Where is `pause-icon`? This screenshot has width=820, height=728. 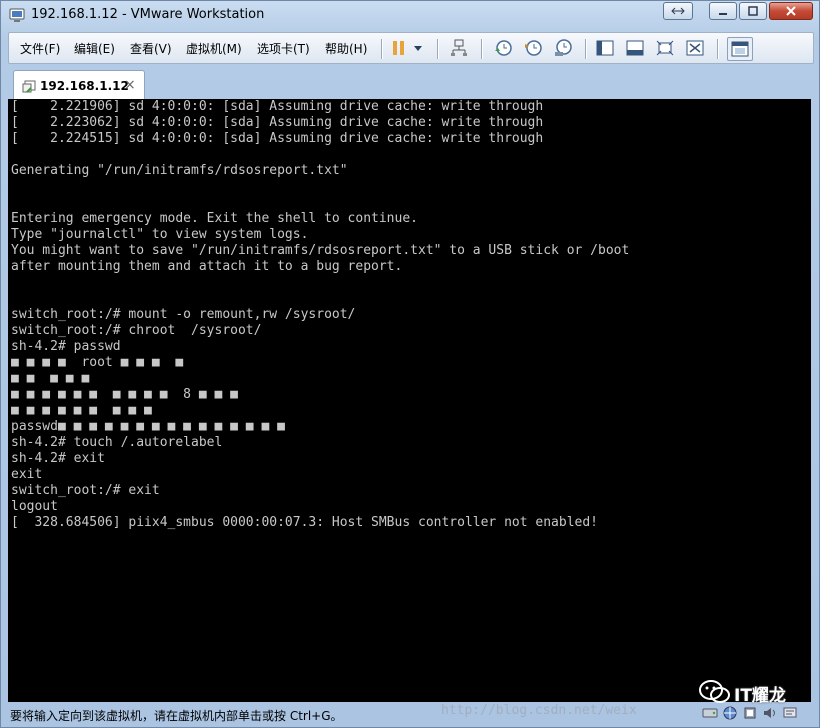
pause-icon is located at coordinates (398, 48).